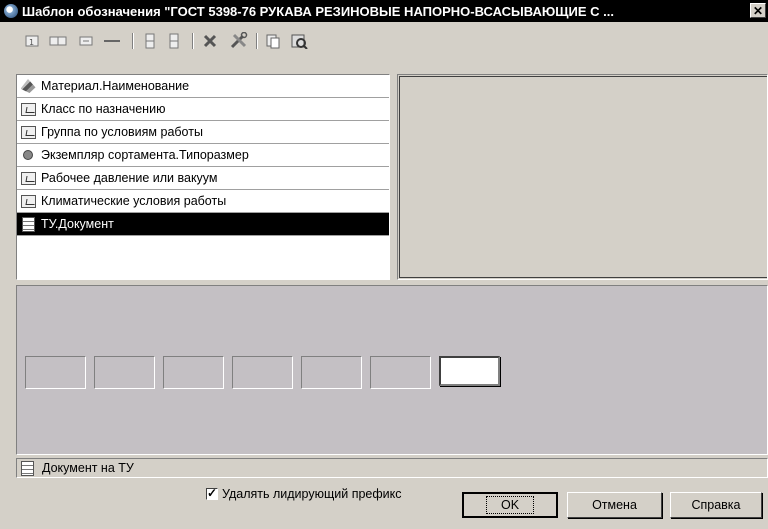  I want to click on preview-icon, so click(299, 41).